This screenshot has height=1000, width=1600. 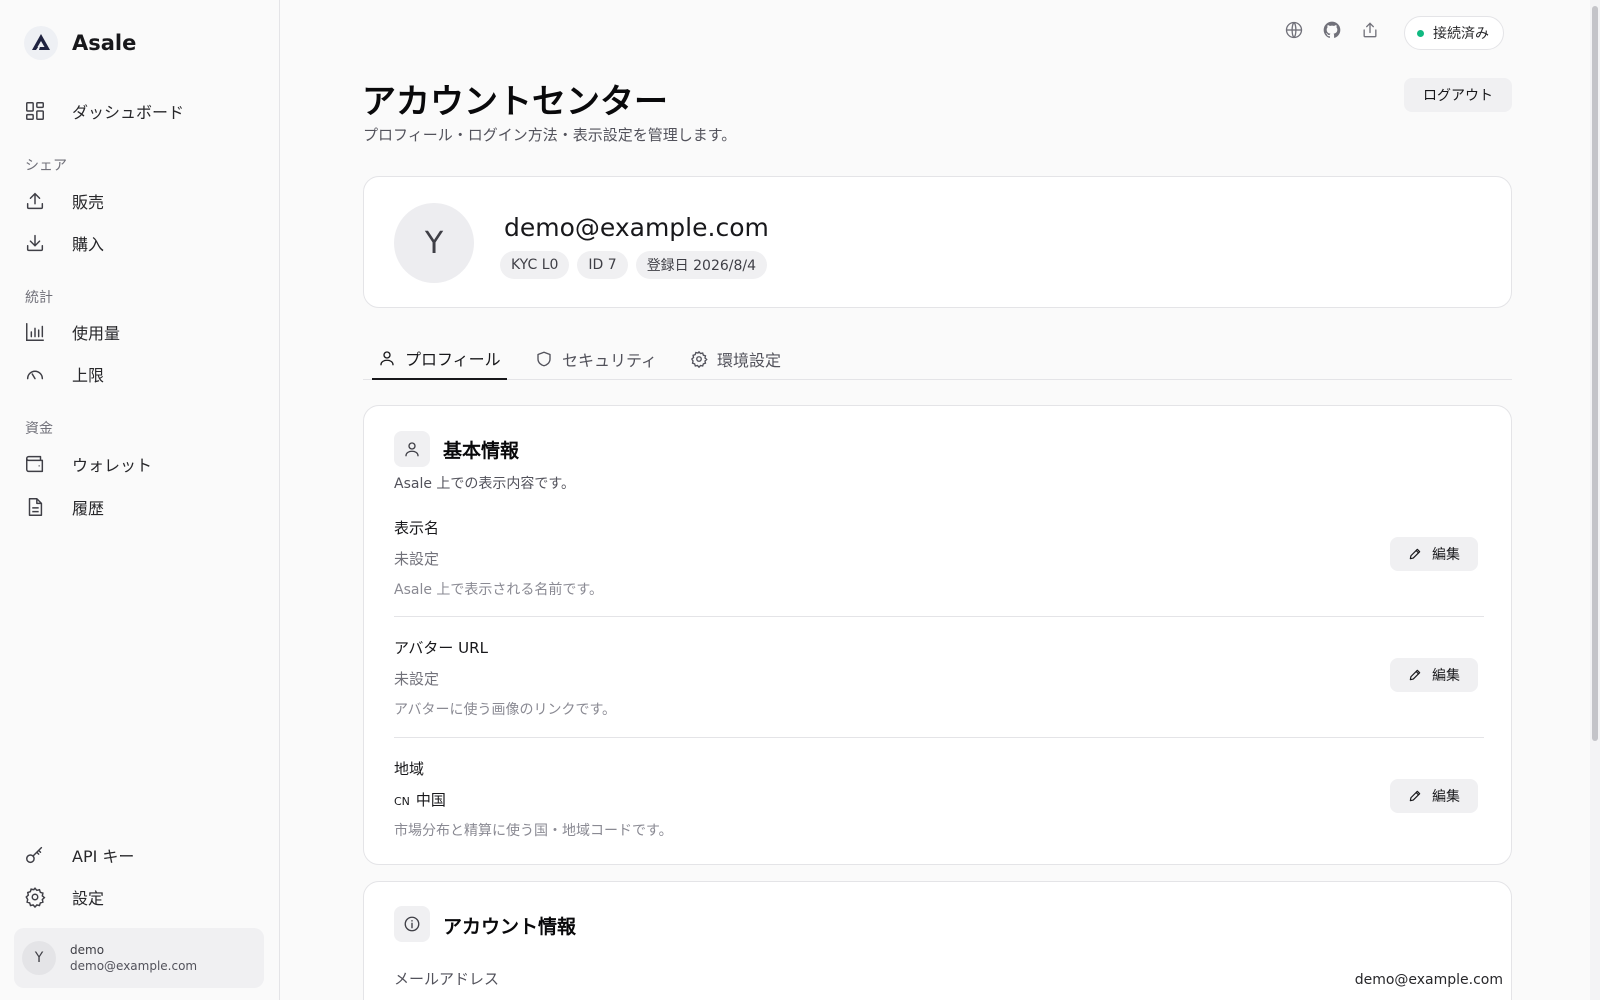 I want to click on email-label: メールアドレス, so click(x=447, y=979).